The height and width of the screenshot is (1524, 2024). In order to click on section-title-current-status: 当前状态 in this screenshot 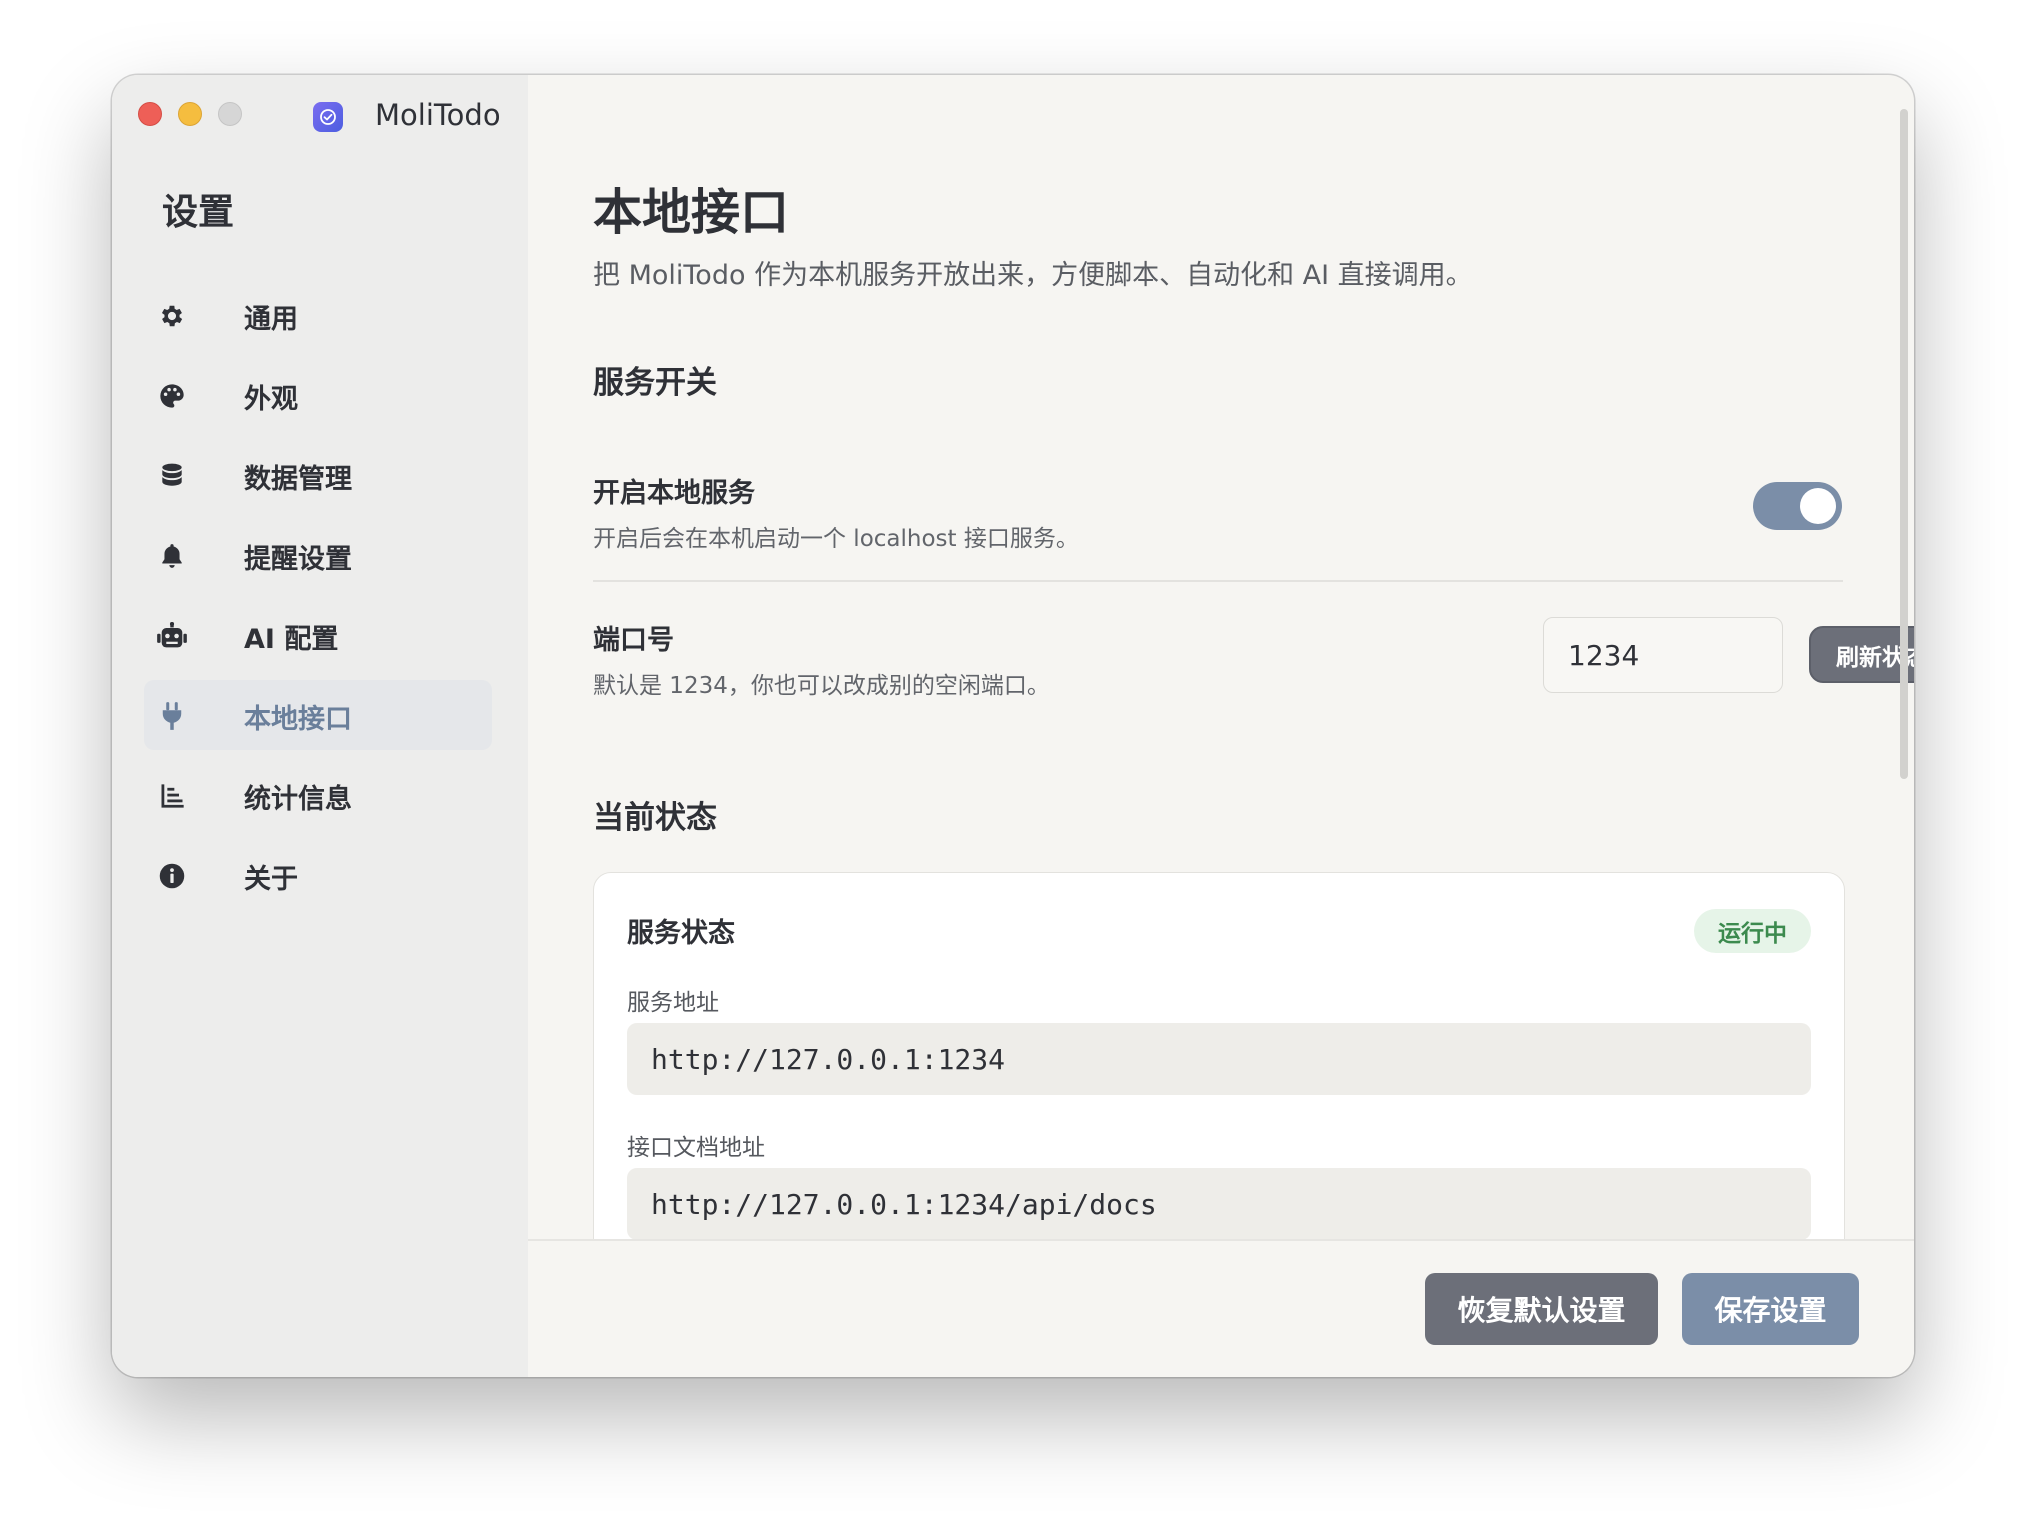, I will do `click(655, 818)`.